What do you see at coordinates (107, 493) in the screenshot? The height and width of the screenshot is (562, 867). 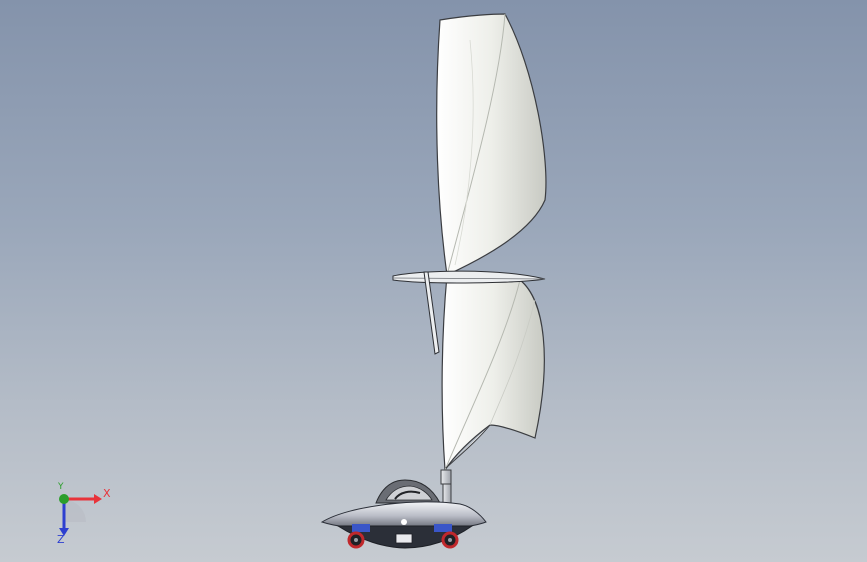 I see `x-axis-label: X` at bounding box center [107, 493].